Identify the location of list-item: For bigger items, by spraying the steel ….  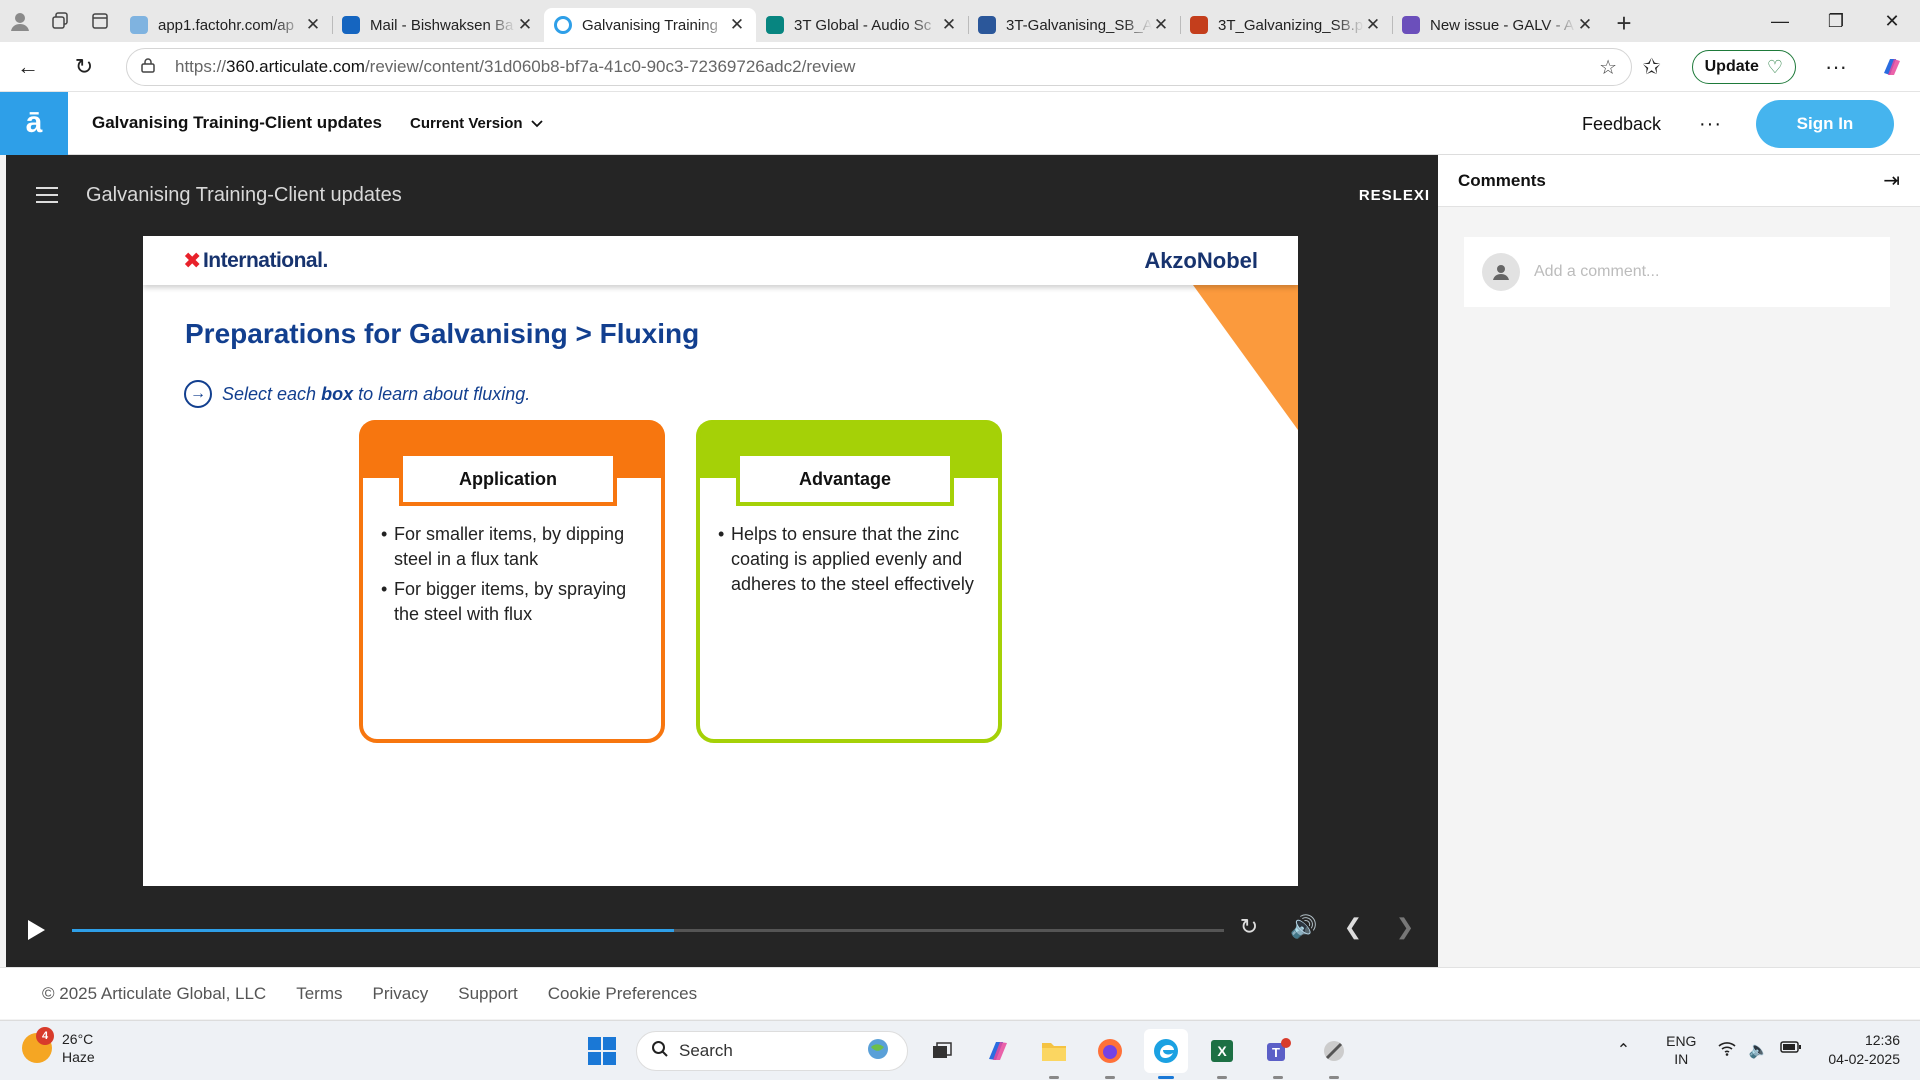
(511, 602).